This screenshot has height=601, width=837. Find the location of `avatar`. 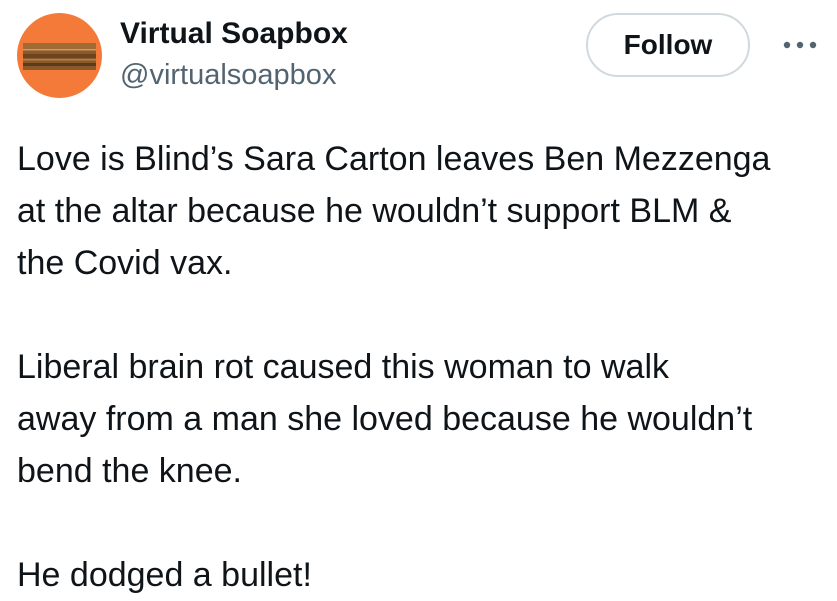

avatar is located at coordinates (59, 55).